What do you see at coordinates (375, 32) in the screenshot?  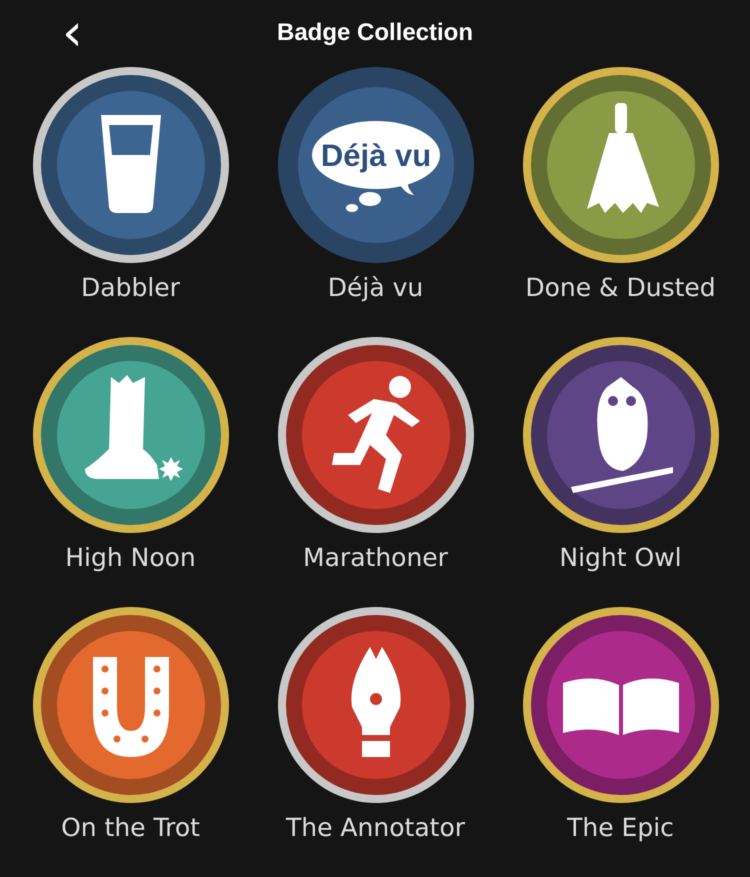 I see `screen-title: Badge Collection` at bounding box center [375, 32].